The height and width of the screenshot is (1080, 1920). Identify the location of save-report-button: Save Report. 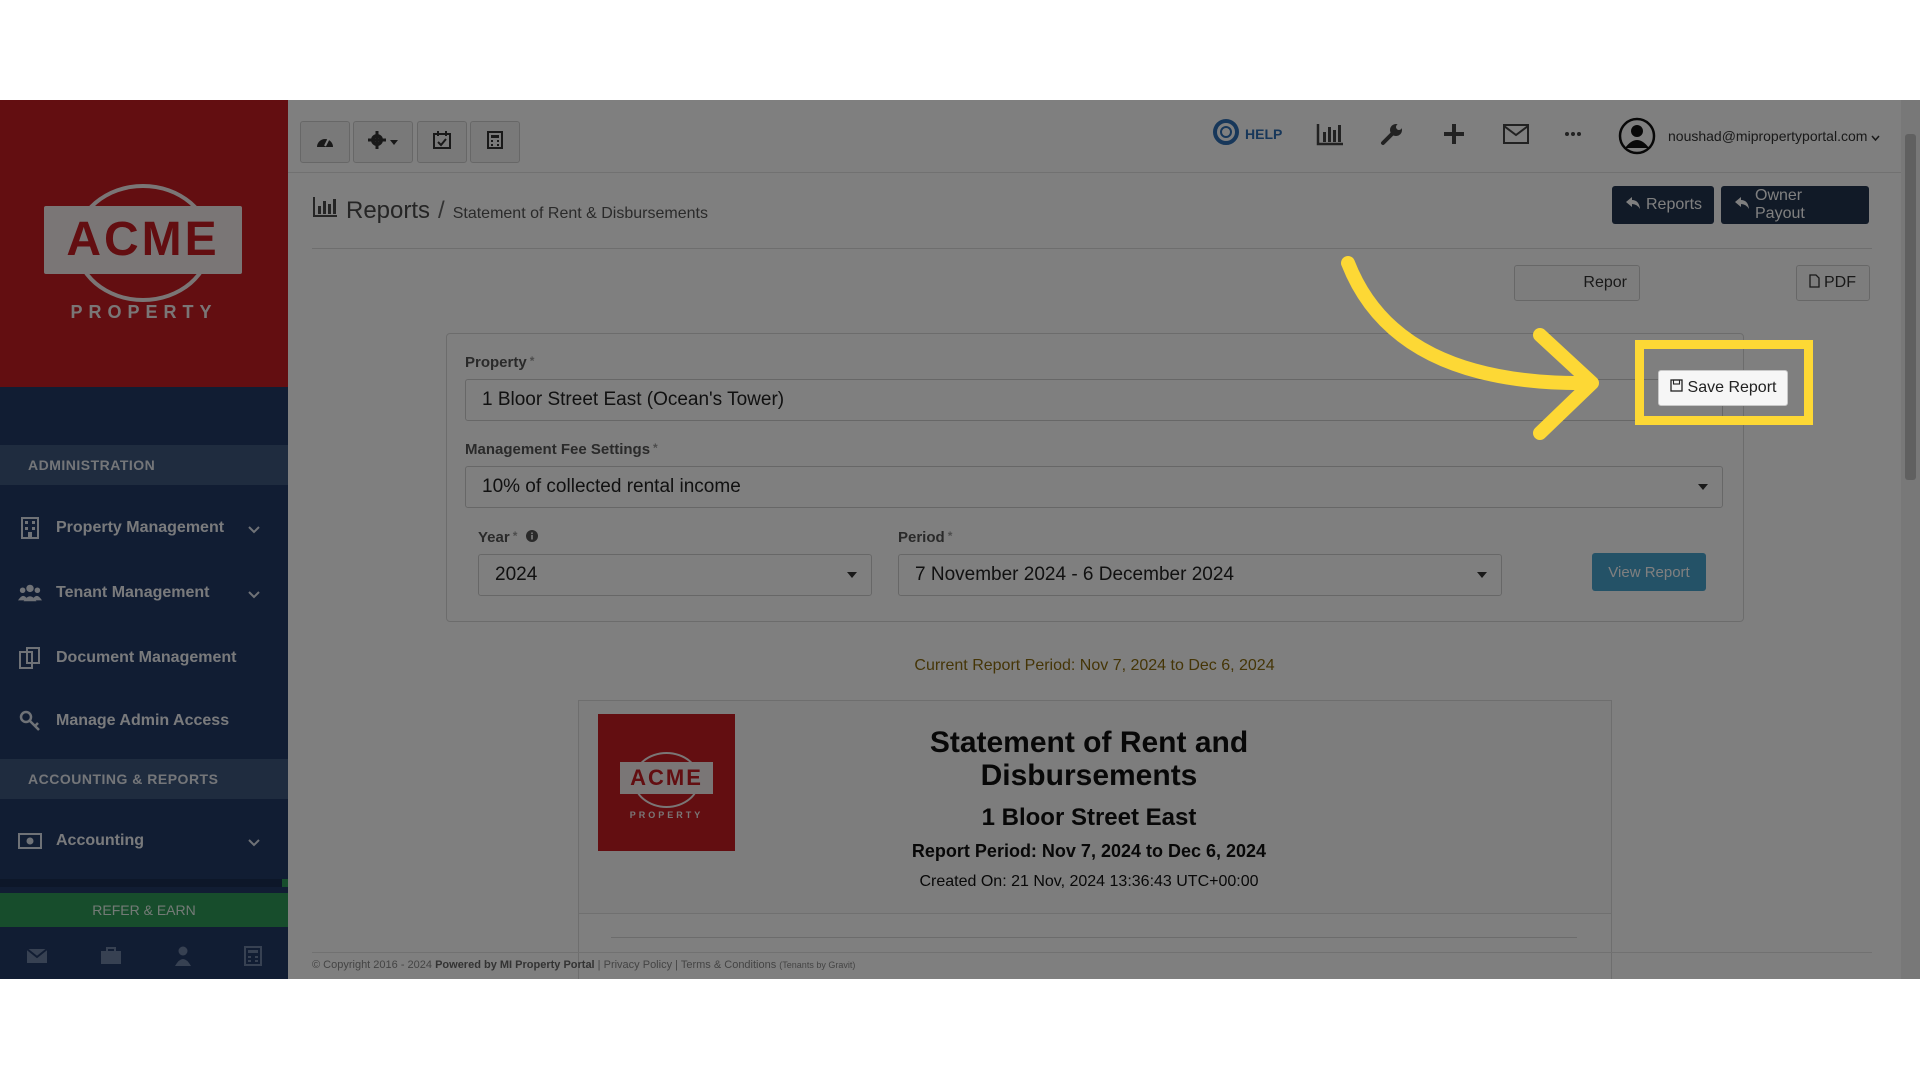
(1723, 388).